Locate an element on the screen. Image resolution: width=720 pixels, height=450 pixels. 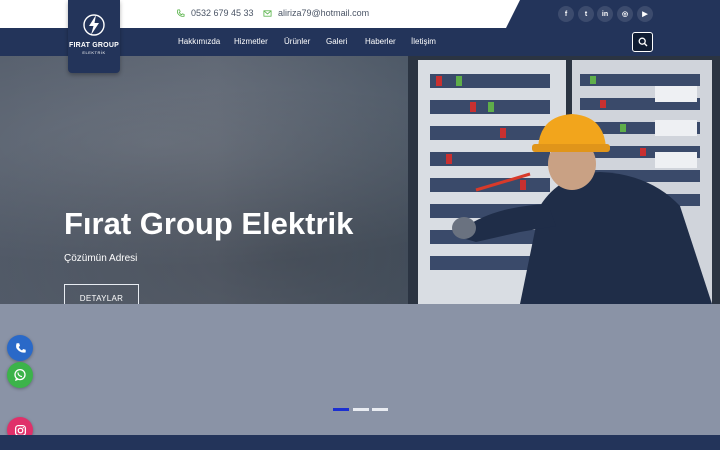
nav-item-gallery: Galeri is located at coordinates (336, 41).